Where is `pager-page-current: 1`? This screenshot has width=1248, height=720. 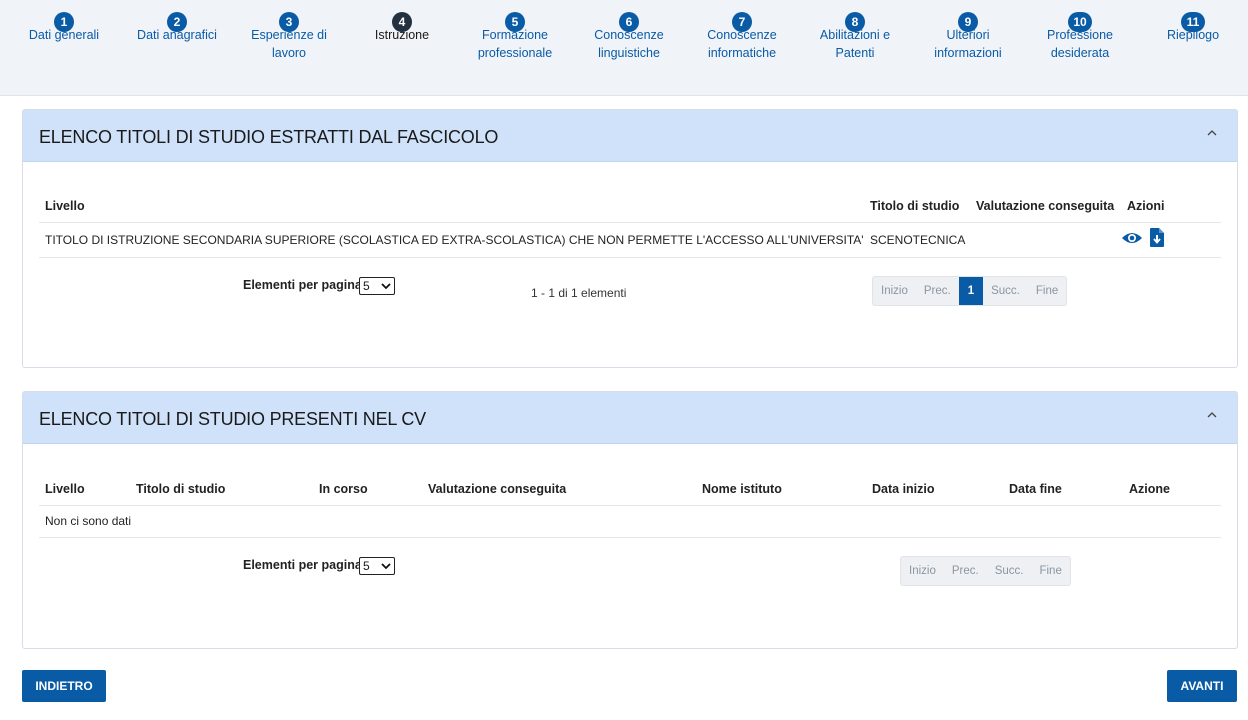
pager-page-current: 1 is located at coordinates (971, 291).